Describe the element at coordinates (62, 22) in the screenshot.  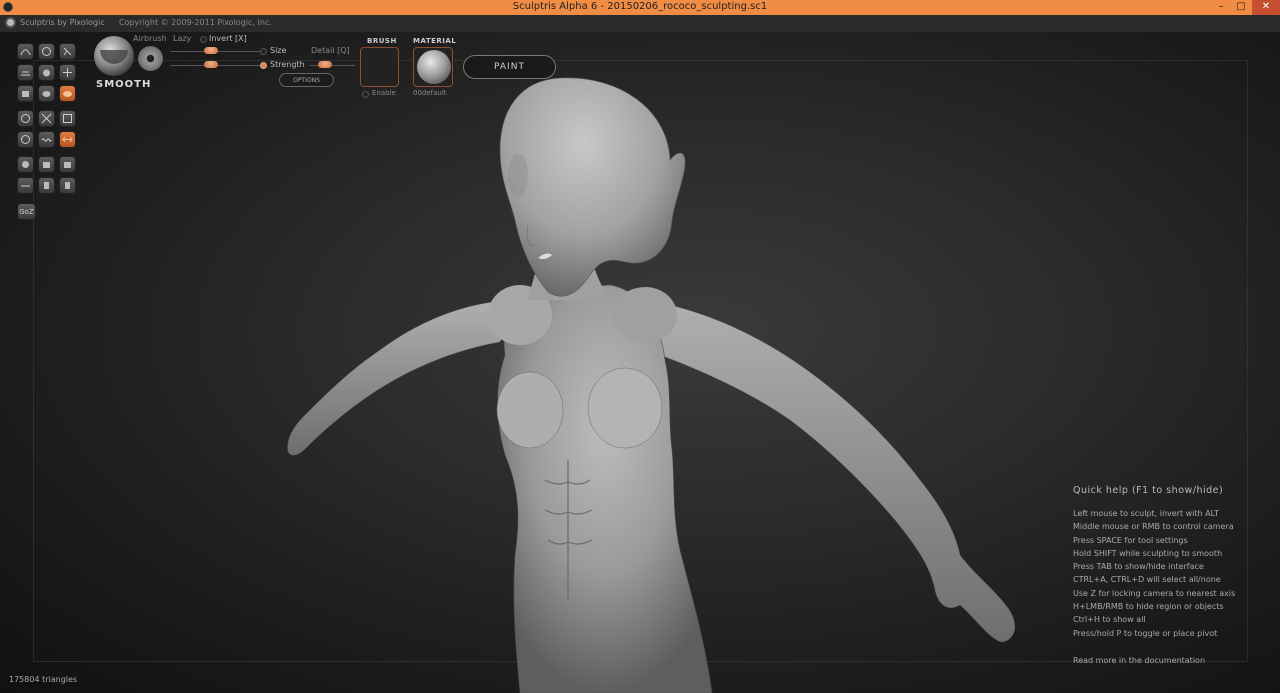
I see `brand-text: Sculptris by Pixologic` at that location.